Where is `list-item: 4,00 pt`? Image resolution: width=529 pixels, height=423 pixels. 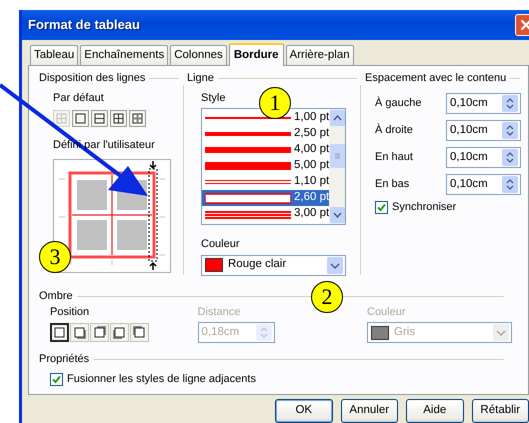 list-item: 4,00 pt is located at coordinates (266, 150).